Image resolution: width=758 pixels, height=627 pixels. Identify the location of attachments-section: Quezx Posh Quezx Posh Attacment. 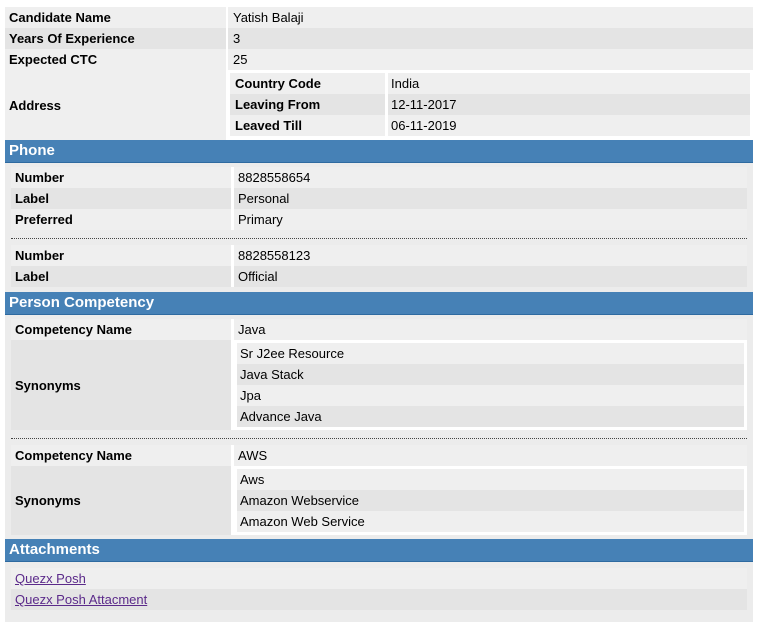
(379, 592).